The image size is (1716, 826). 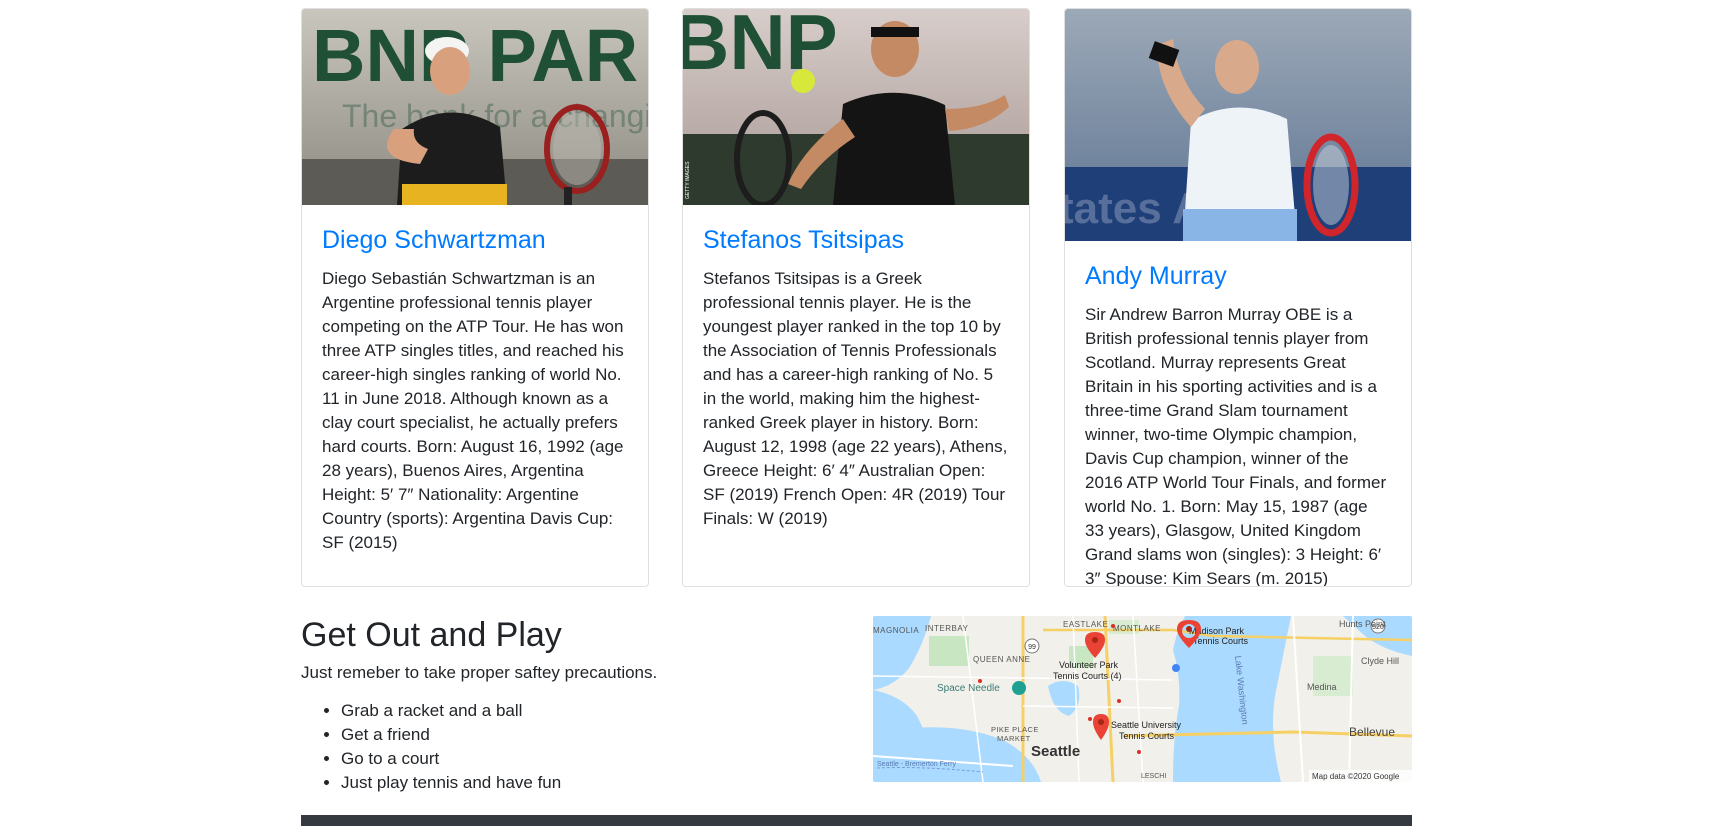 I want to click on map-attribution: Map data ©2020 Google, so click(x=1356, y=776).